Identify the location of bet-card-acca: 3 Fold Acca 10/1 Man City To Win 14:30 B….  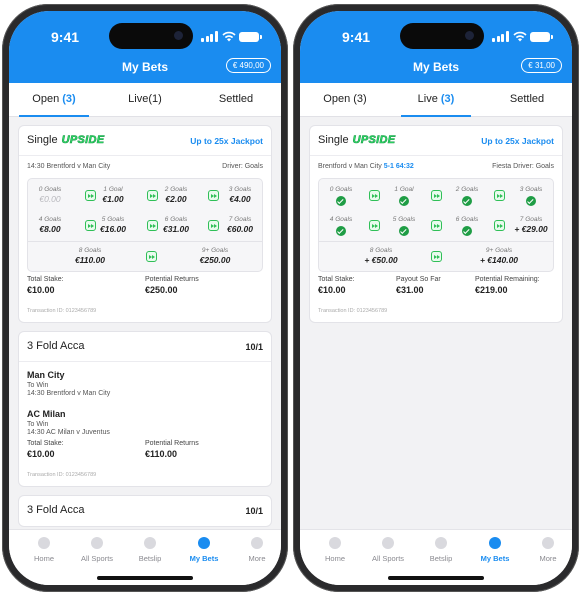
(145, 409).